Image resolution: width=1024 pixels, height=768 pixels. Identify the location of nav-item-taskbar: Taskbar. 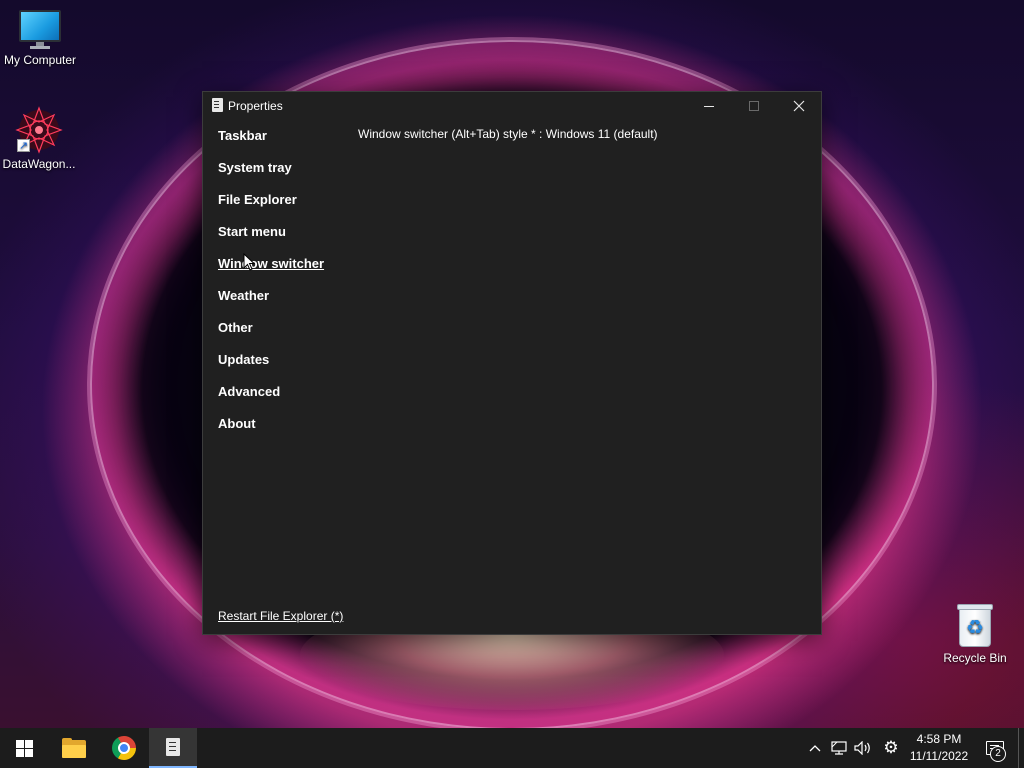
(271, 144).